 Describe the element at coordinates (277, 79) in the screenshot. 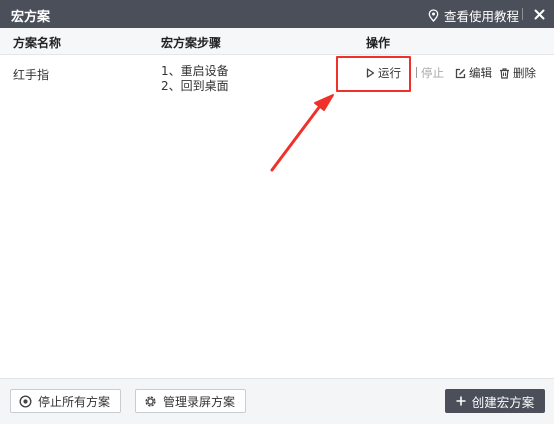

I see `table-row: 红手指 1、重启设备 2、回到桌面 运行 停止 编辑 删除` at that location.